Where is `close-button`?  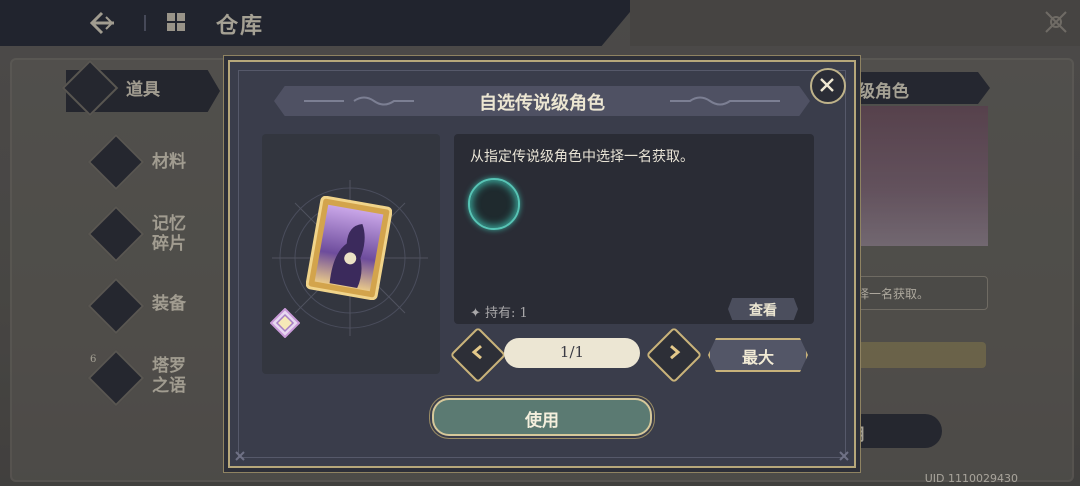 close-button is located at coordinates (828, 86).